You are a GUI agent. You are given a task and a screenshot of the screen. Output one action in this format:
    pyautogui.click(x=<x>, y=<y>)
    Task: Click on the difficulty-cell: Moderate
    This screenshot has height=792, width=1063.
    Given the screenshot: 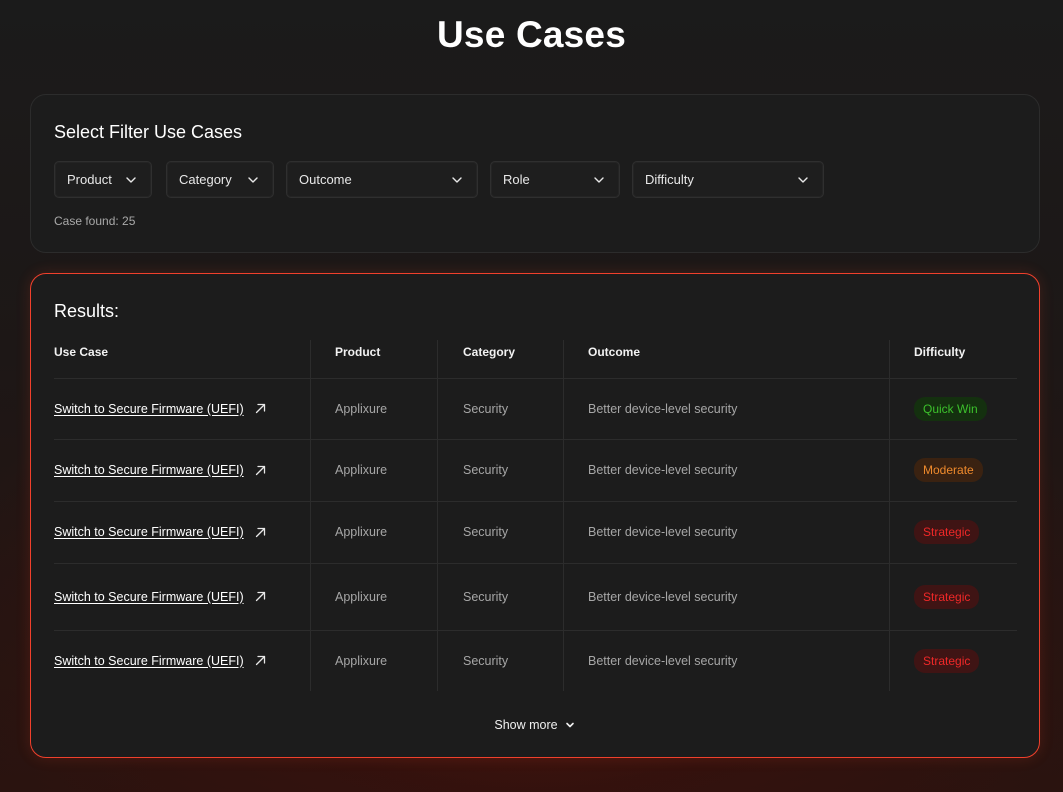 What is the action you would take?
    pyautogui.click(x=948, y=470)
    